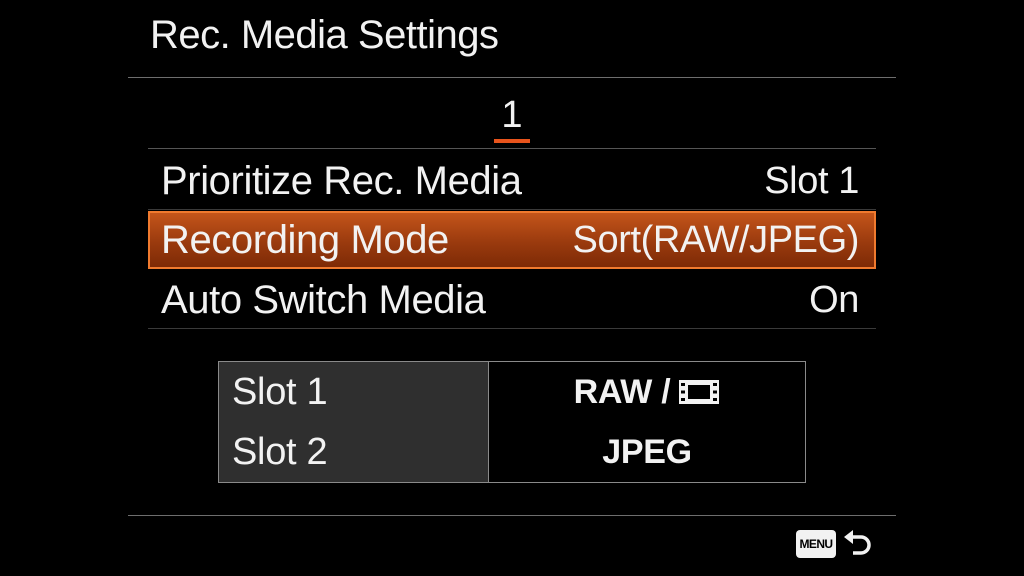  I want to click on page-number: 1, so click(512, 115).